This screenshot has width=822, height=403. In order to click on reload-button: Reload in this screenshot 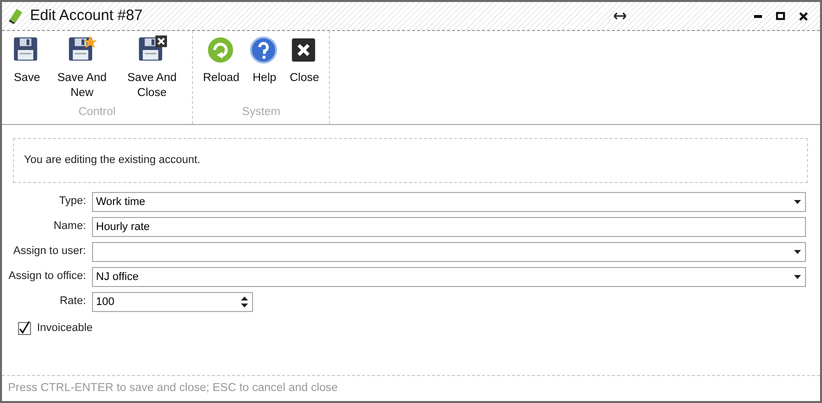, I will do `click(221, 60)`.